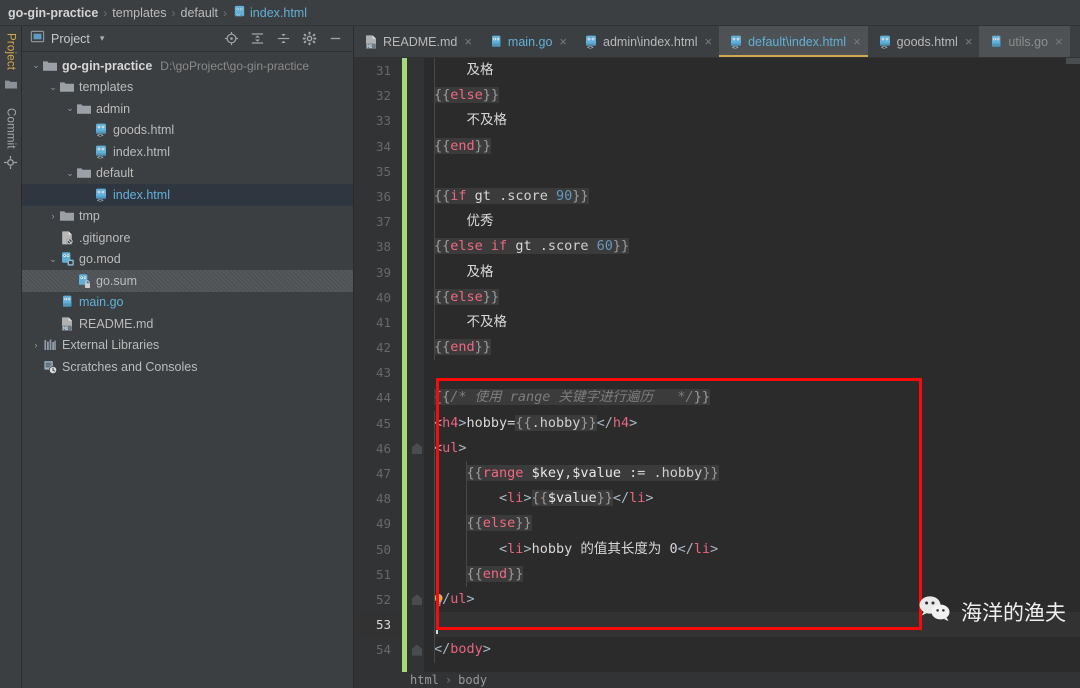 Image resolution: width=1080 pixels, height=688 pixels. I want to click on line-number: 31, so click(383, 70).